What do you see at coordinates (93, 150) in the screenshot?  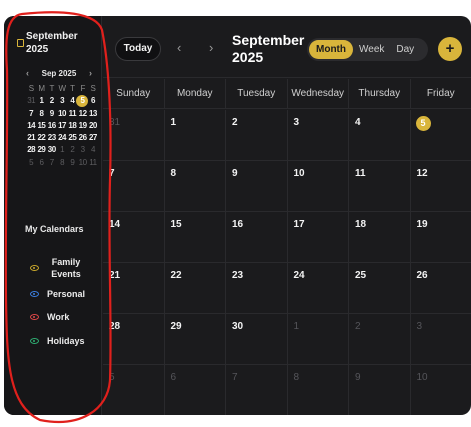 I see `mini-day: 4` at bounding box center [93, 150].